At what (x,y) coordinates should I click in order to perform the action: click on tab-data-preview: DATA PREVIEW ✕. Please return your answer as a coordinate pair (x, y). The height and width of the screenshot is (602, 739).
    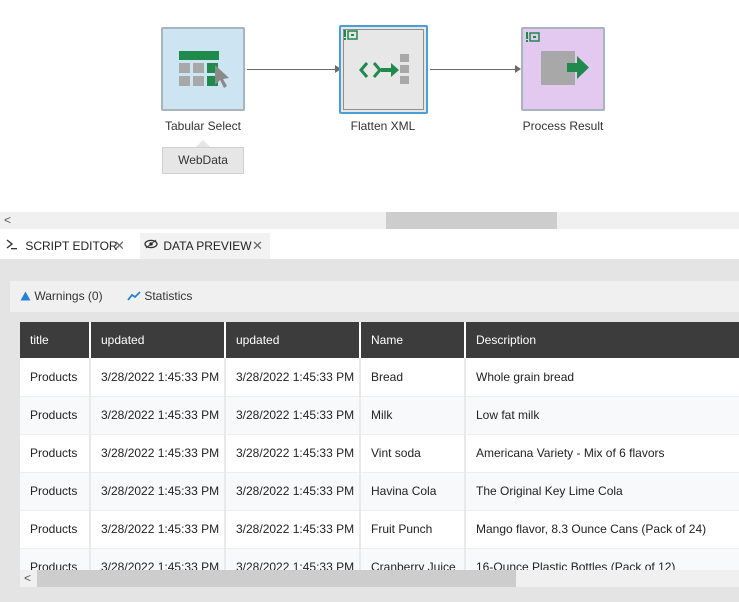
    Looking at the image, I should click on (205, 246).